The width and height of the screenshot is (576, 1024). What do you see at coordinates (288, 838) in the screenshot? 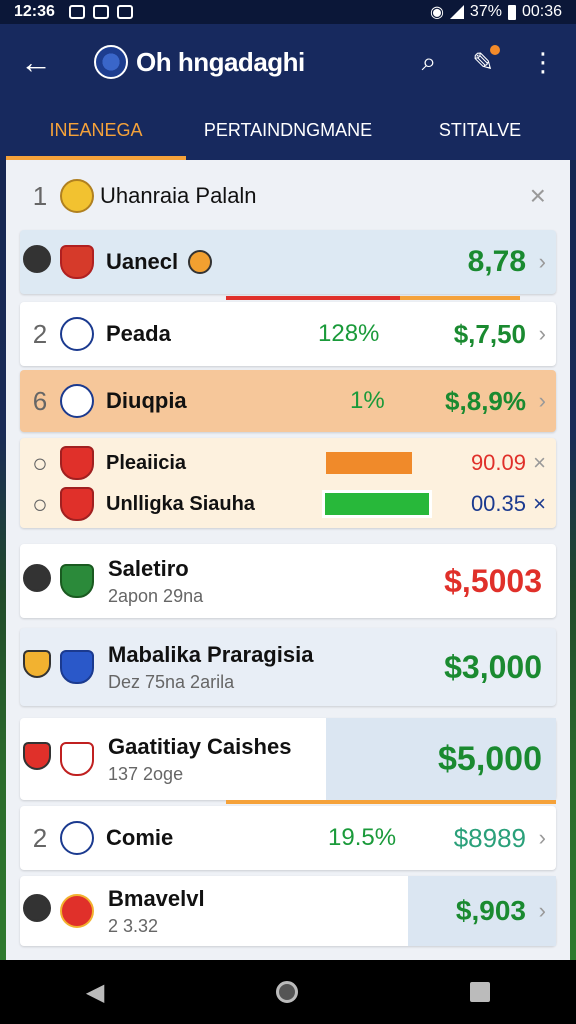
I see `list-item: 2 Comie 19.5% $8989 ›` at bounding box center [288, 838].